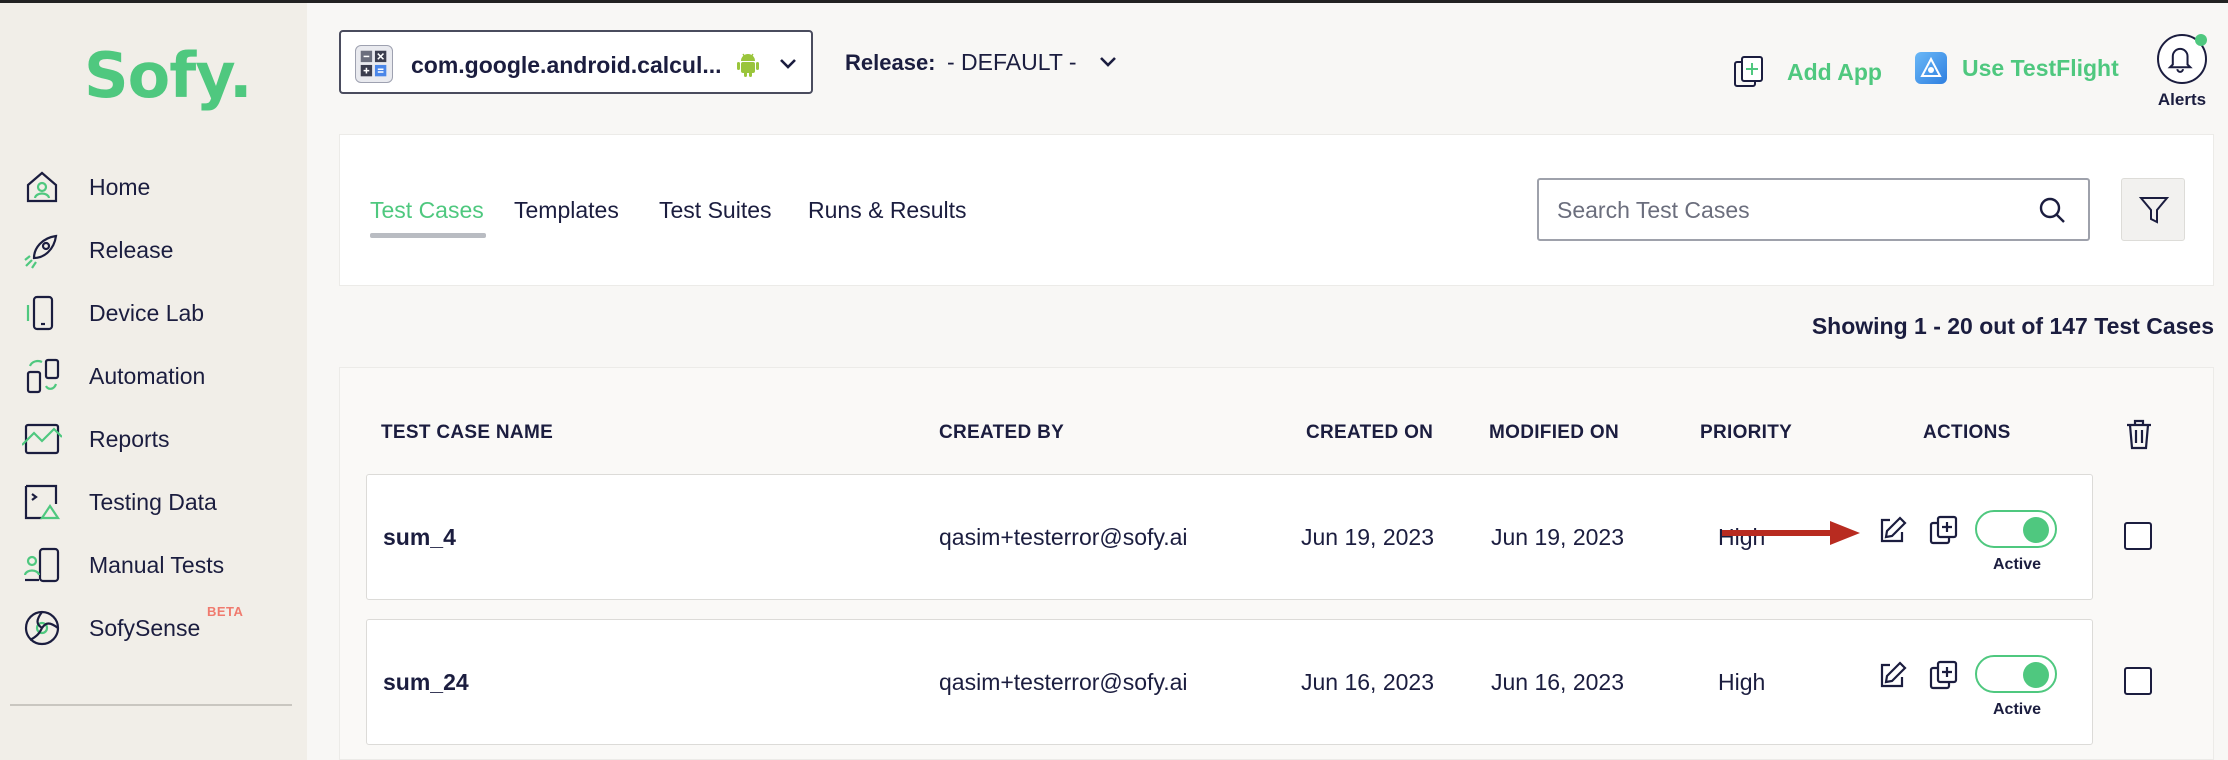 The image size is (2228, 760). What do you see at coordinates (2182, 99) in the screenshot?
I see `alerts-label: Alerts` at bounding box center [2182, 99].